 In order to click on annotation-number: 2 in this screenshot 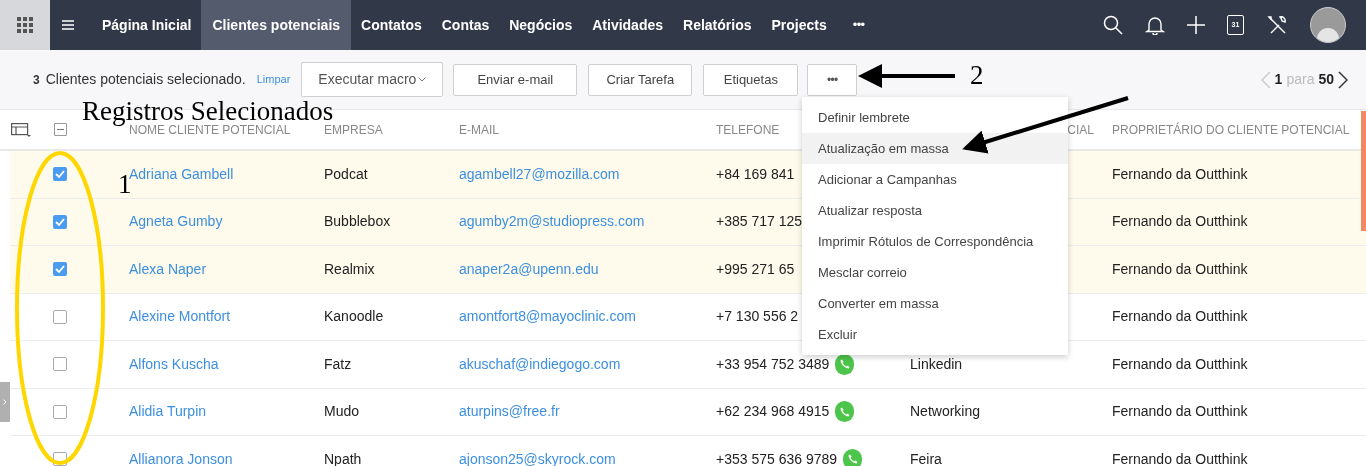, I will do `click(977, 75)`.